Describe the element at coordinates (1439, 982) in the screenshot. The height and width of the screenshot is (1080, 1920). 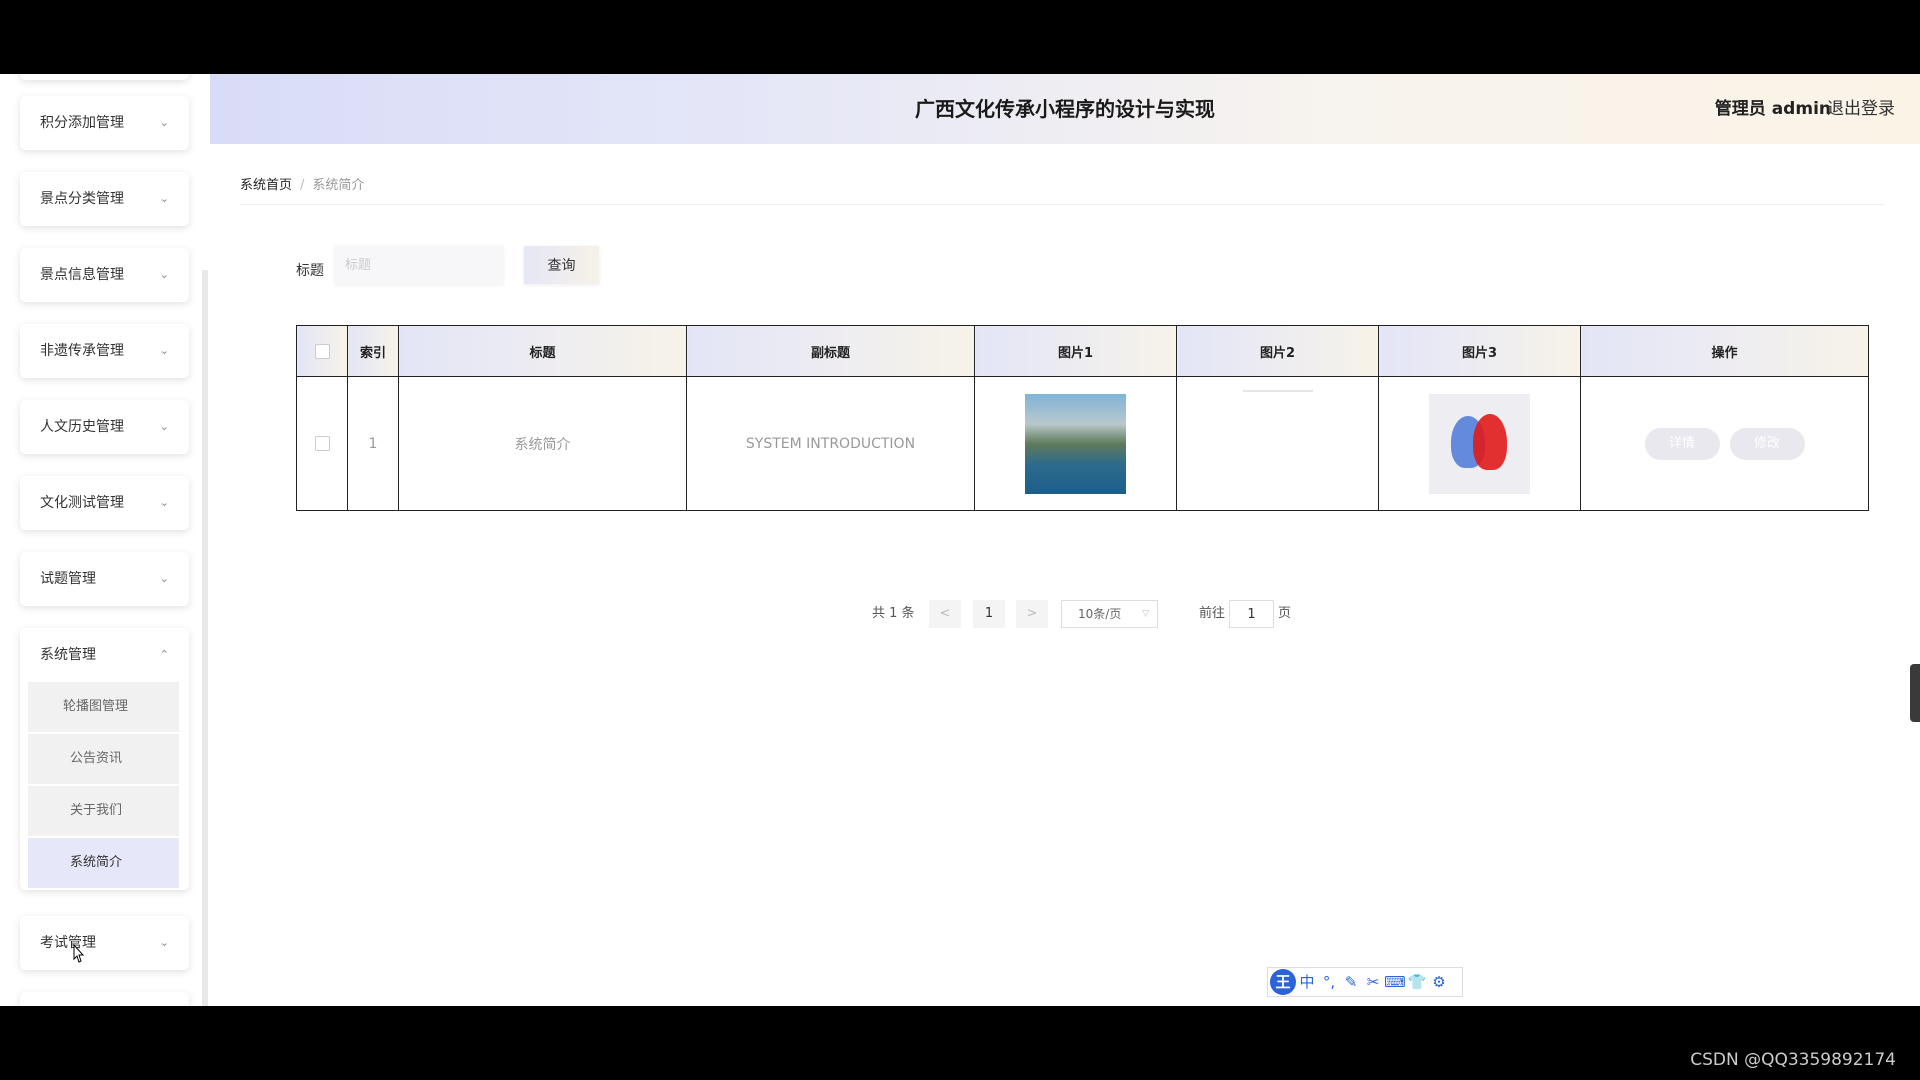
I see `settings-icon: ⚙` at that location.